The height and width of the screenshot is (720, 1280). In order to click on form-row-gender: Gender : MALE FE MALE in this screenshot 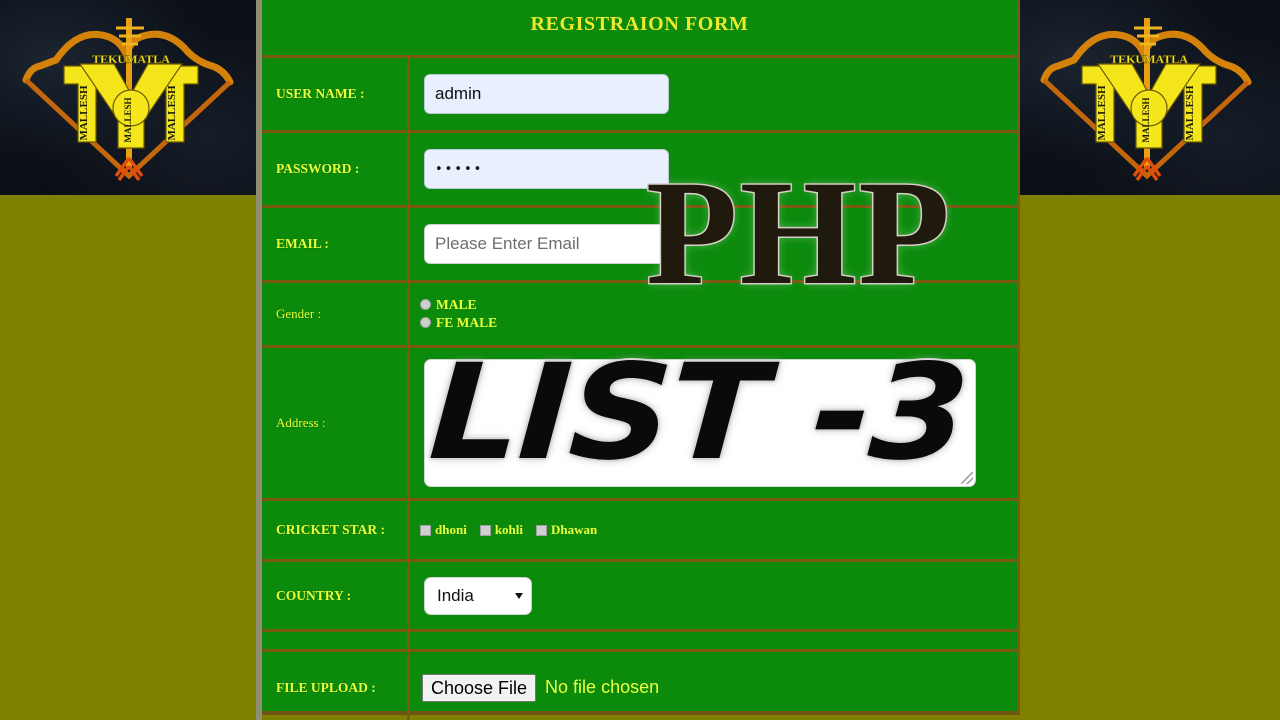, I will do `click(639, 313)`.